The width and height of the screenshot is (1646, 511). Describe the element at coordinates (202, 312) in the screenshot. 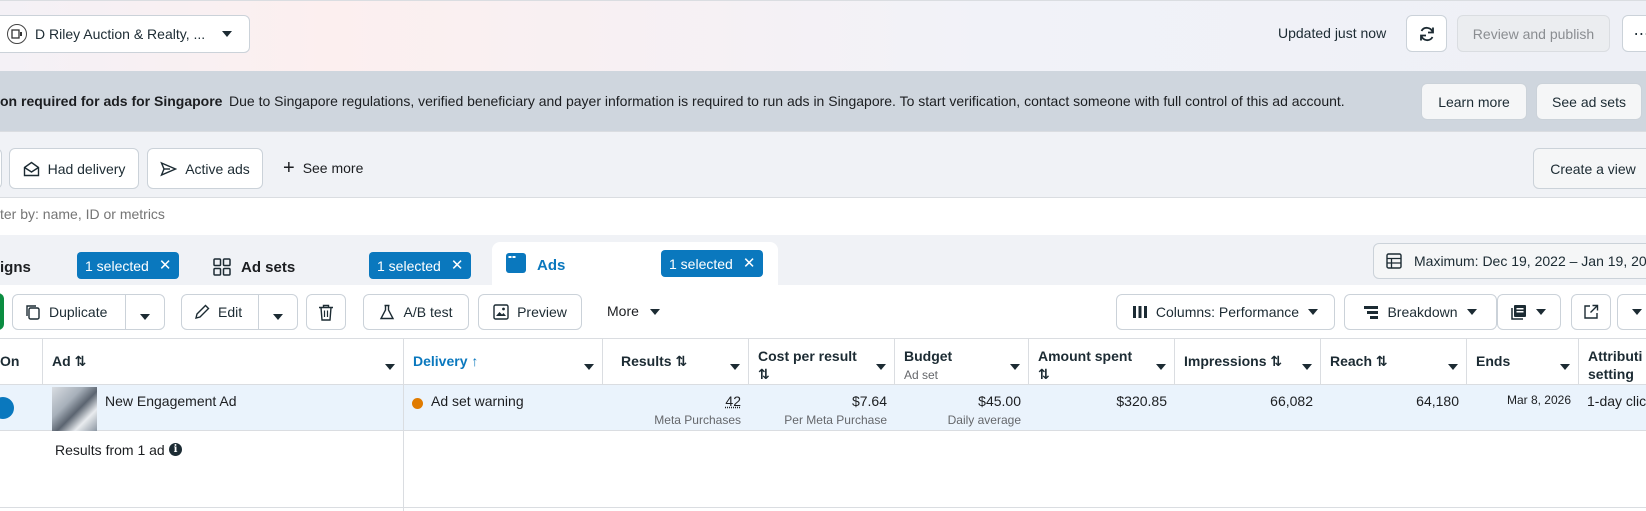

I see `pencil-icon` at that location.